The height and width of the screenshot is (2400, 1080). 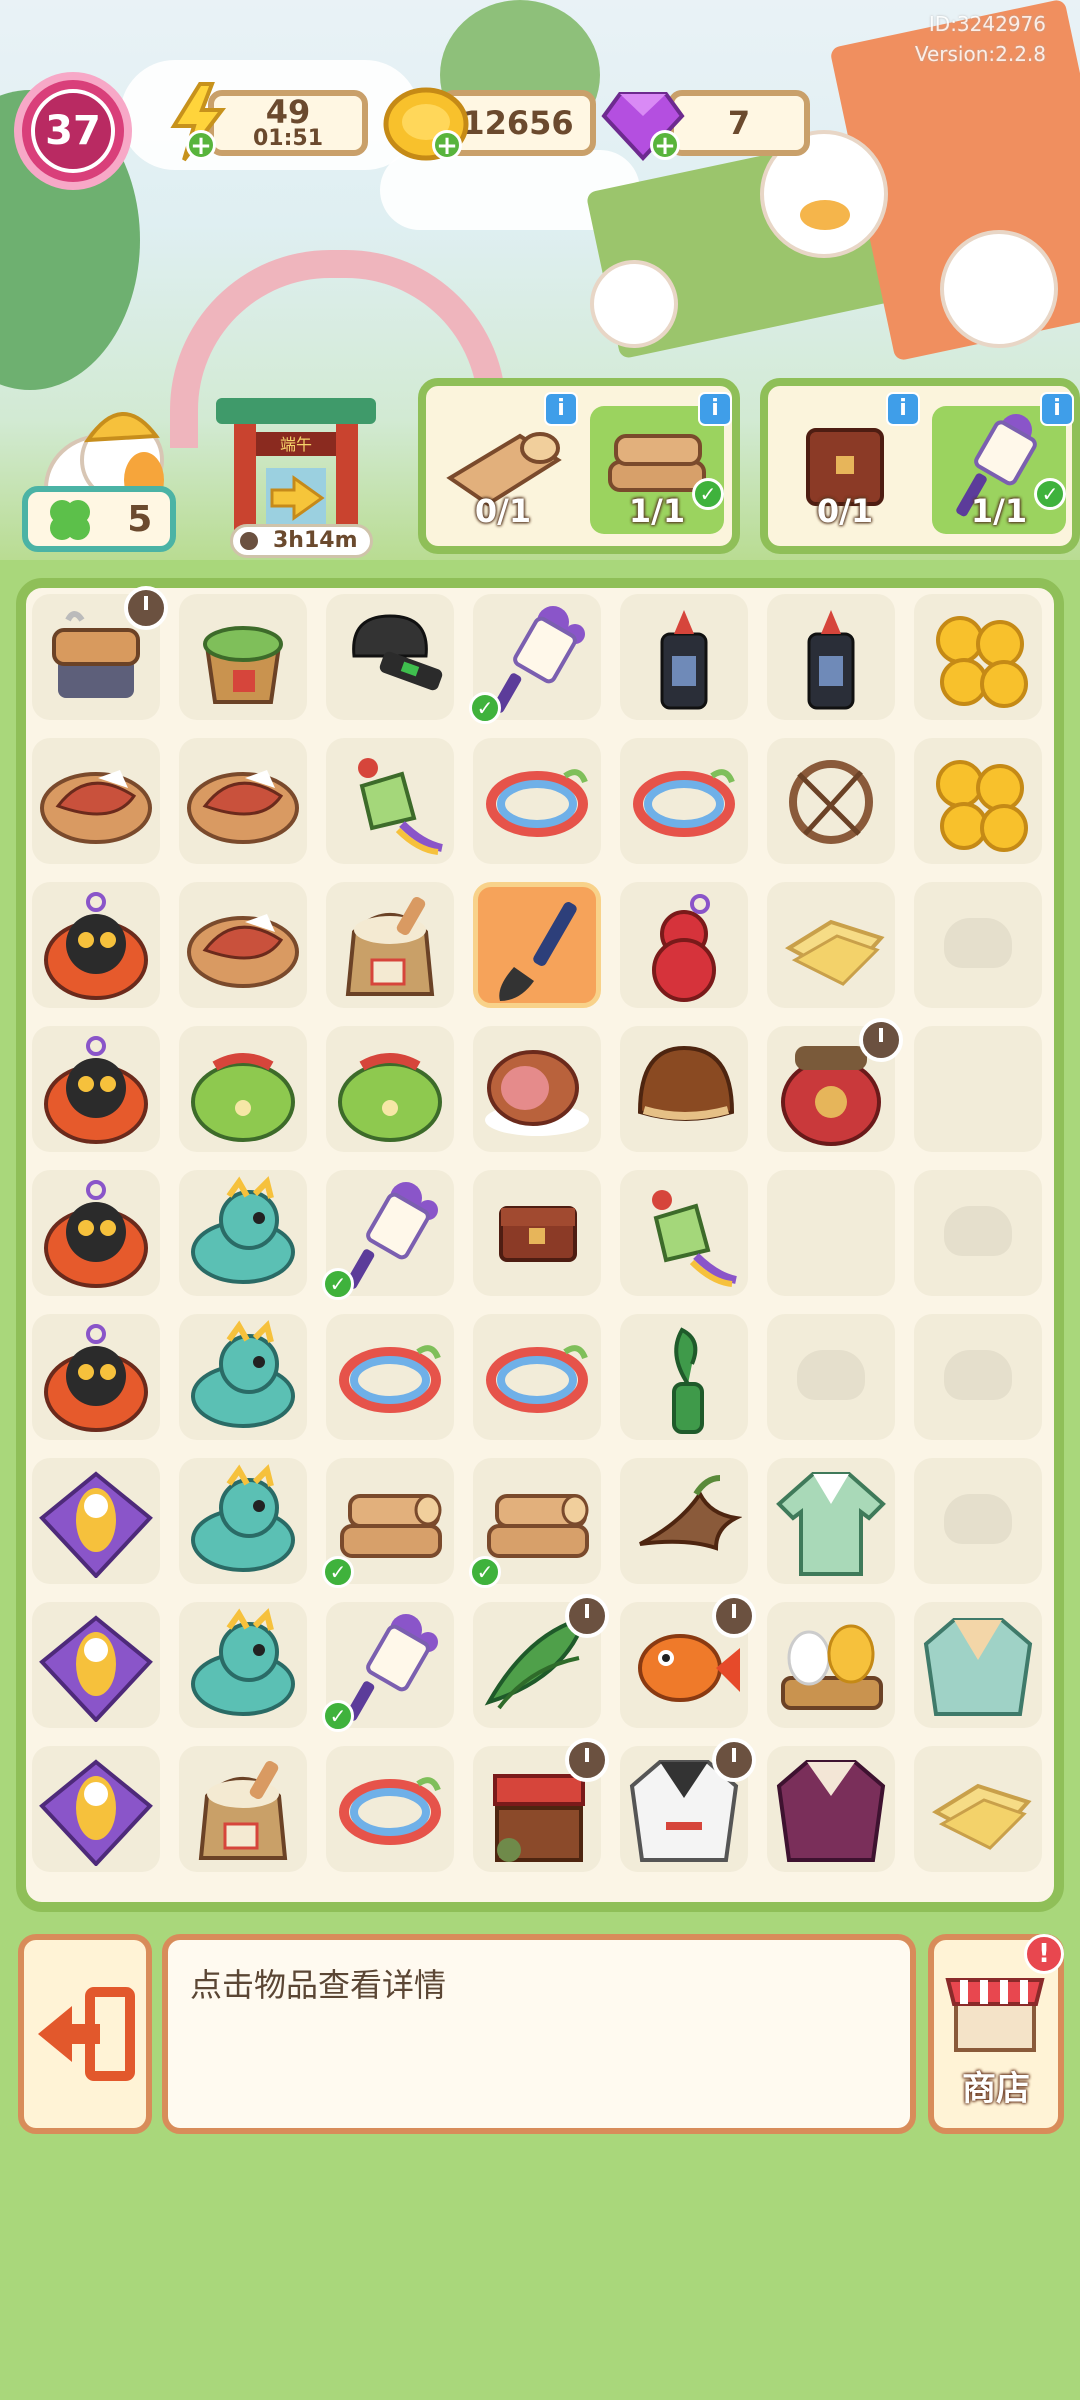 I want to click on dragon-boat-gate-icon: 端午, so click(x=296, y=458).